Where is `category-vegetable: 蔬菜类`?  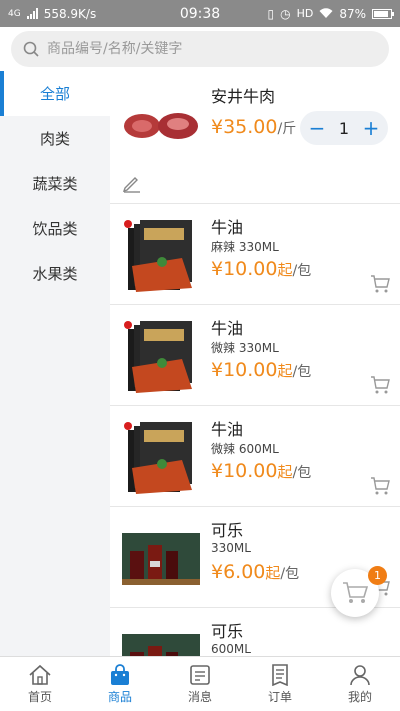 category-vegetable: 蔬菜类 is located at coordinates (55, 183).